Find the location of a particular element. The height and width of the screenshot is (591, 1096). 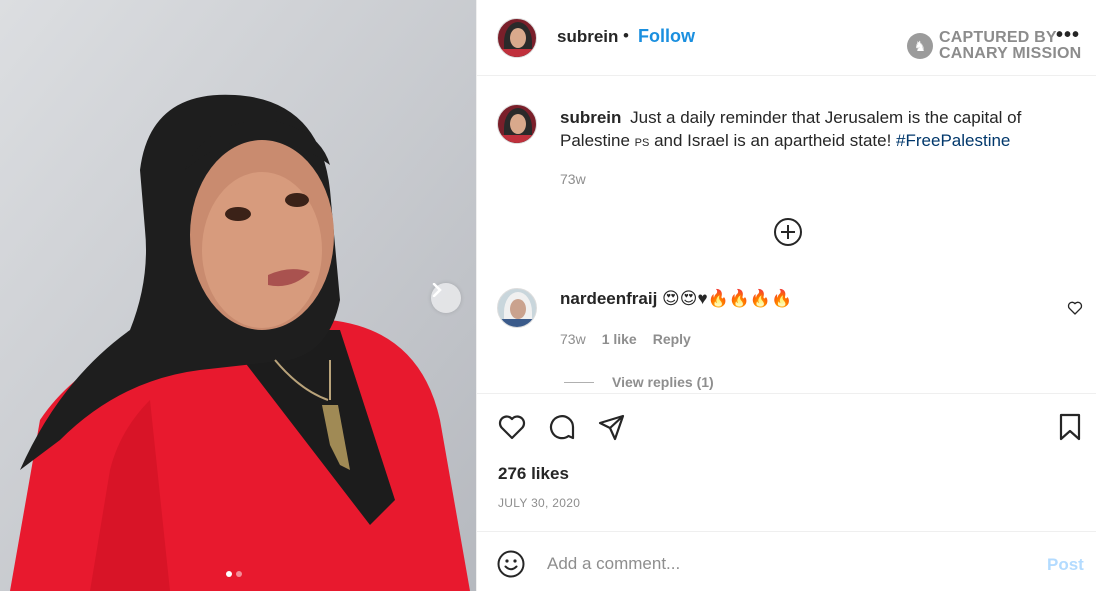

commenter-avatar is located at coordinates (517, 308).